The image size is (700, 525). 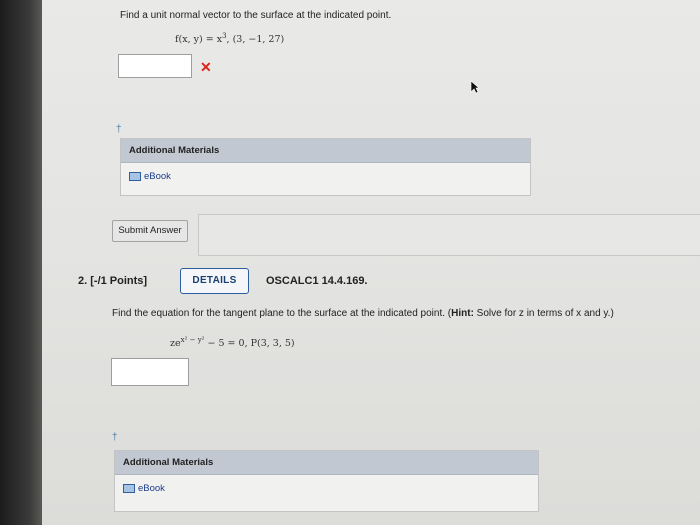 I want to click on q1-ebook-link: eBook, so click(x=329, y=176).